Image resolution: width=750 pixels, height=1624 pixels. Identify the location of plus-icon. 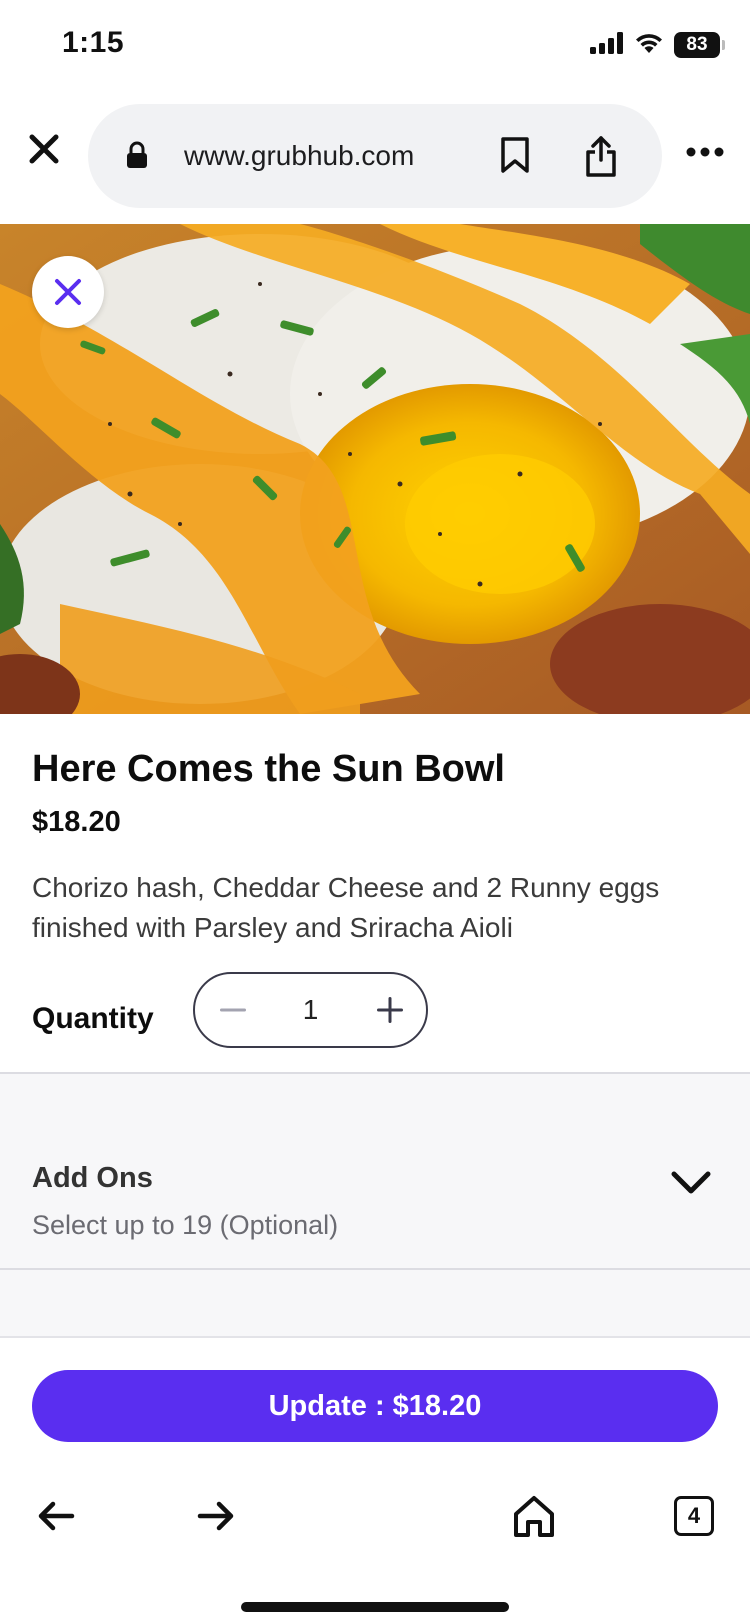
(390, 1010).